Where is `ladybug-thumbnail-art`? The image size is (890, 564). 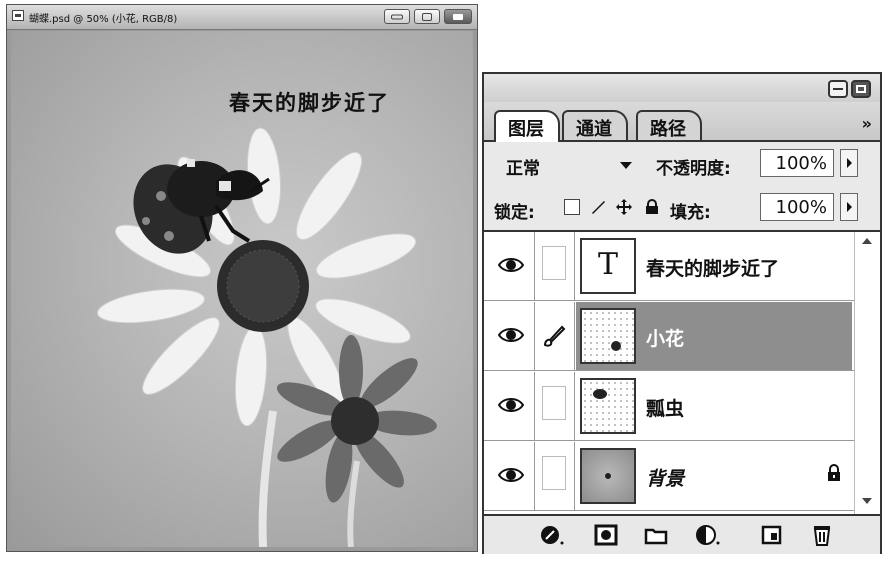 ladybug-thumbnail-art is located at coordinates (600, 394).